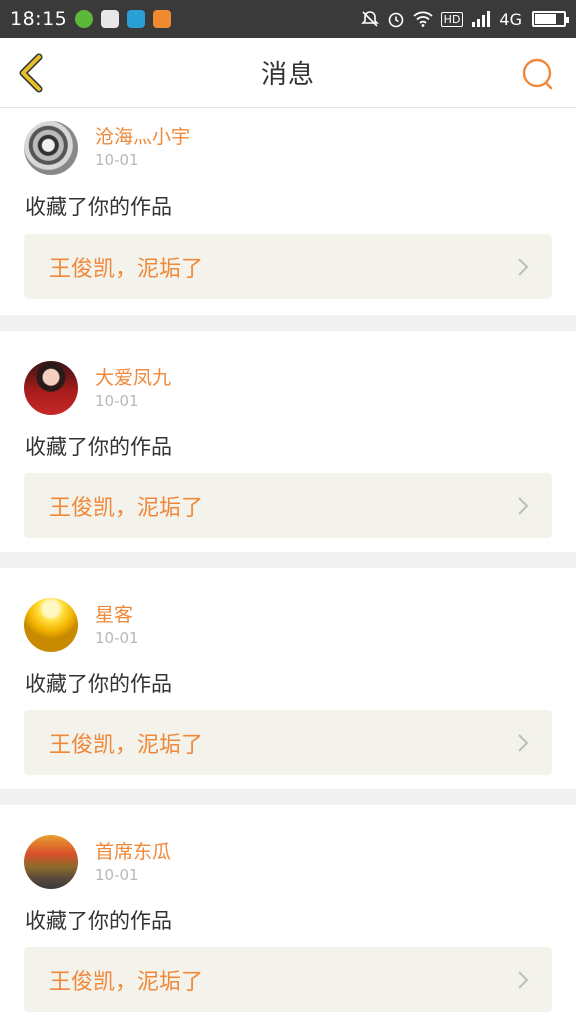  What do you see at coordinates (452, 19) in the screenshot?
I see `hd-badge: HD` at bounding box center [452, 19].